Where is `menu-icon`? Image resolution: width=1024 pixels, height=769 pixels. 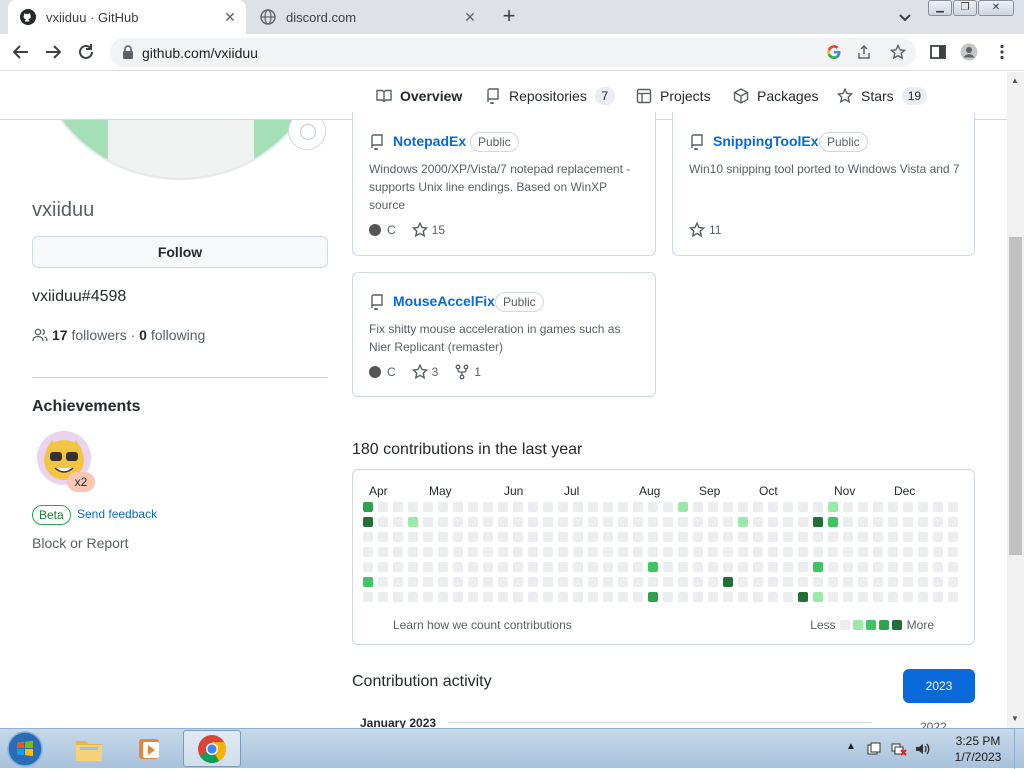
menu-icon is located at coordinates (1002, 52).